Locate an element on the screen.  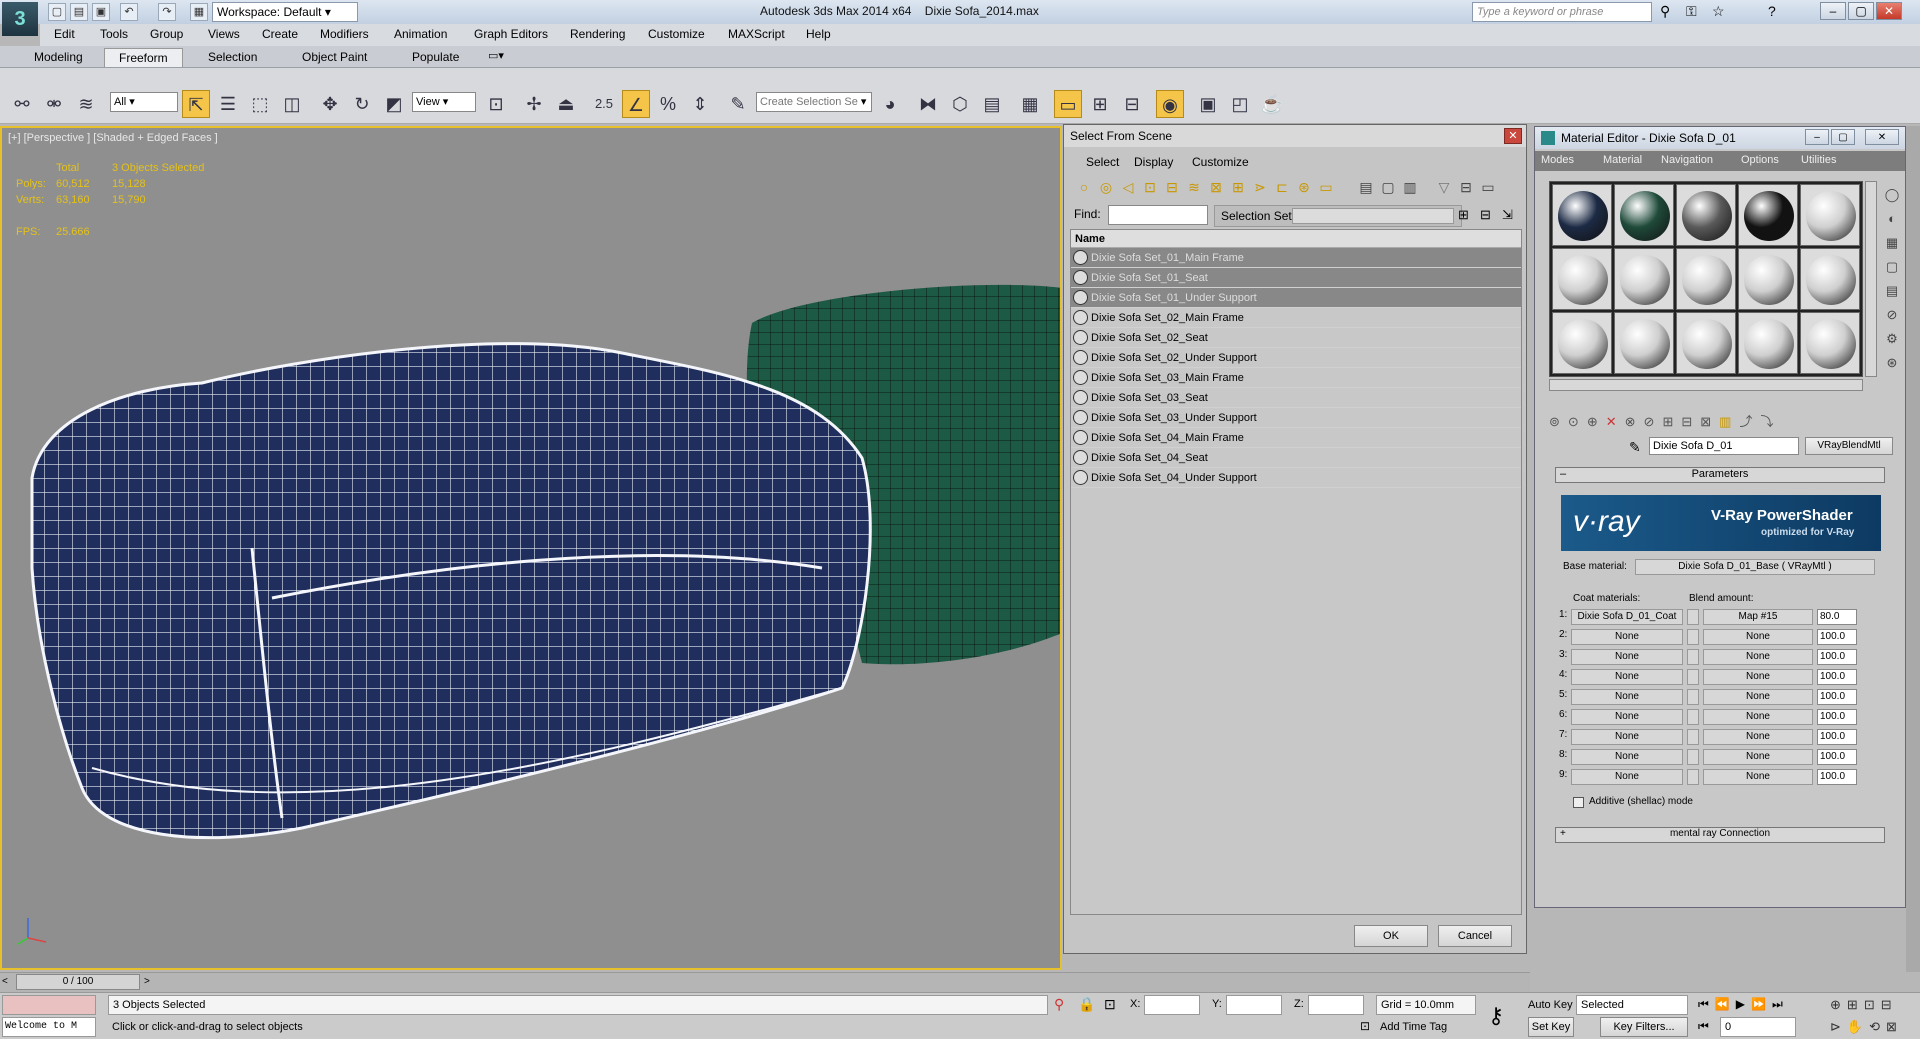
y-coord-field is located at coordinates (1254, 1005).